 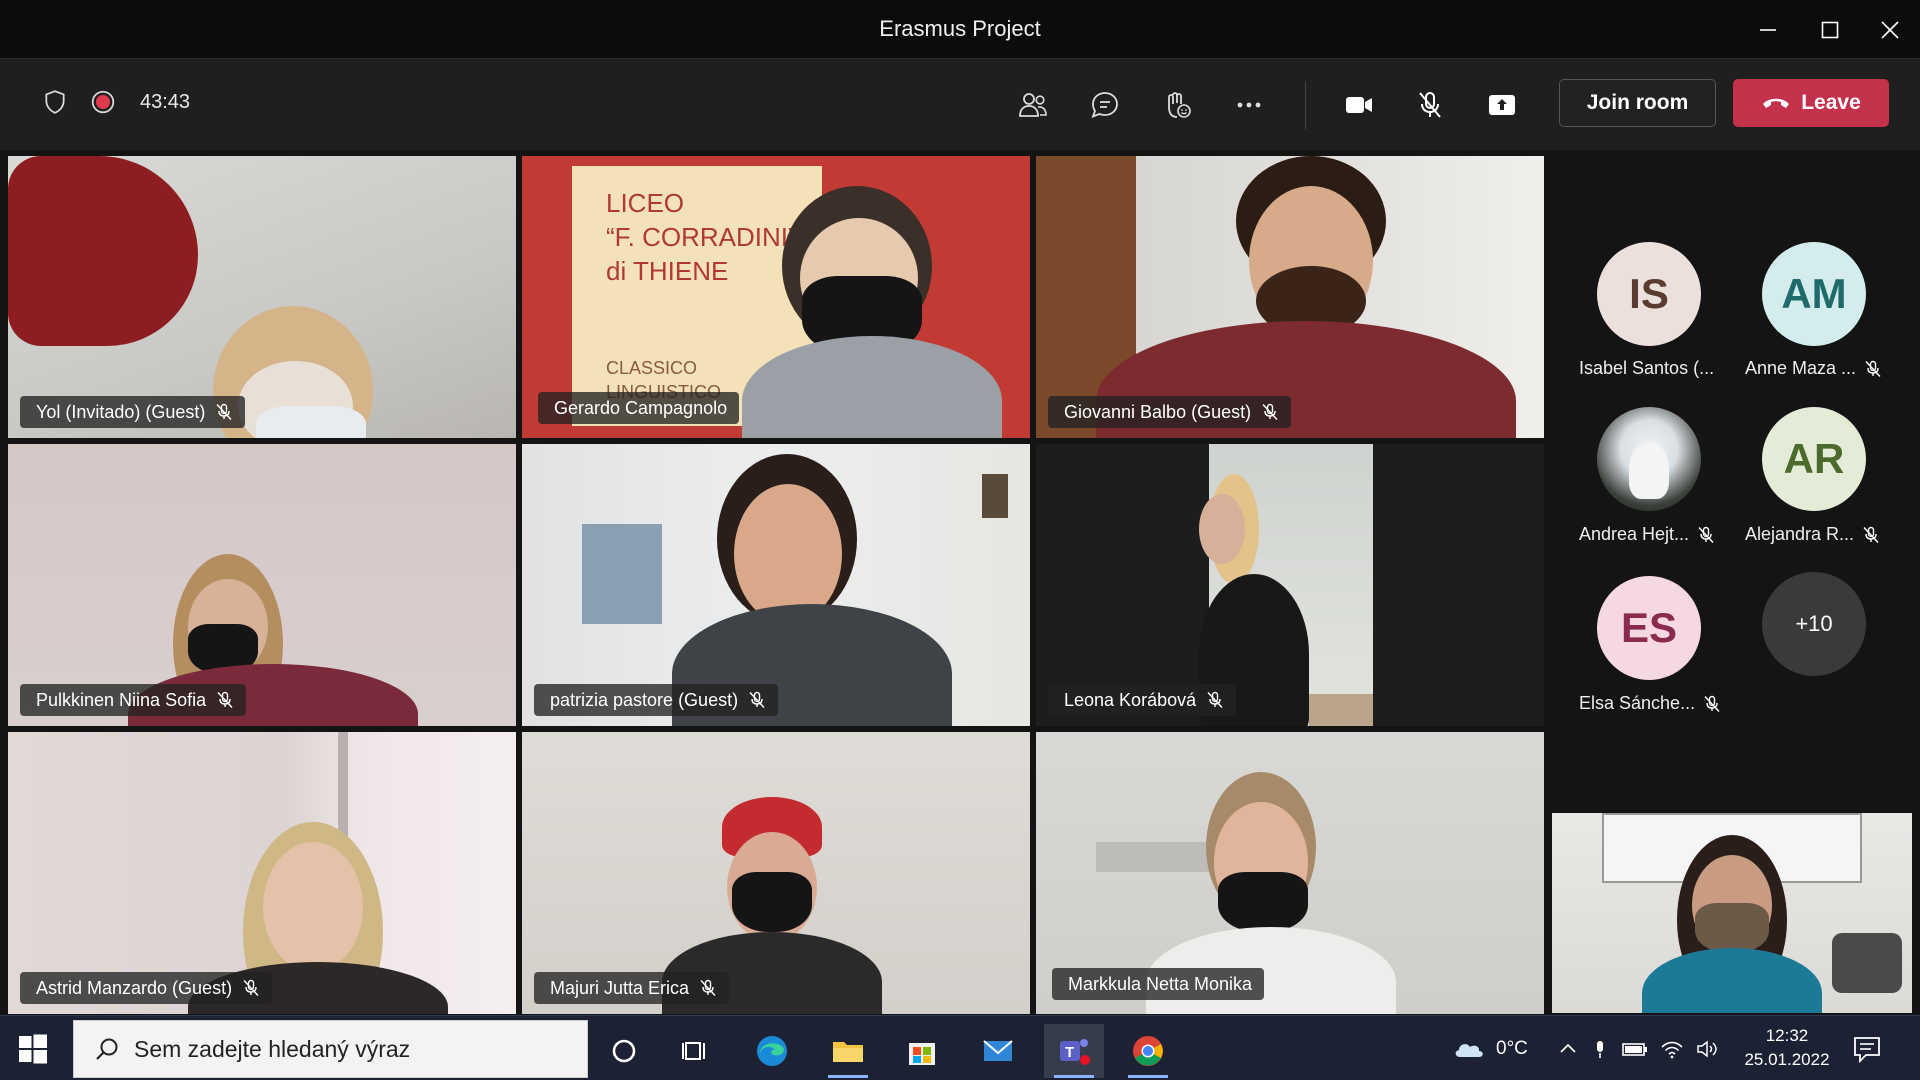 What do you see at coordinates (1512, 1049) in the screenshot?
I see `weather-temperature: 0°C` at bounding box center [1512, 1049].